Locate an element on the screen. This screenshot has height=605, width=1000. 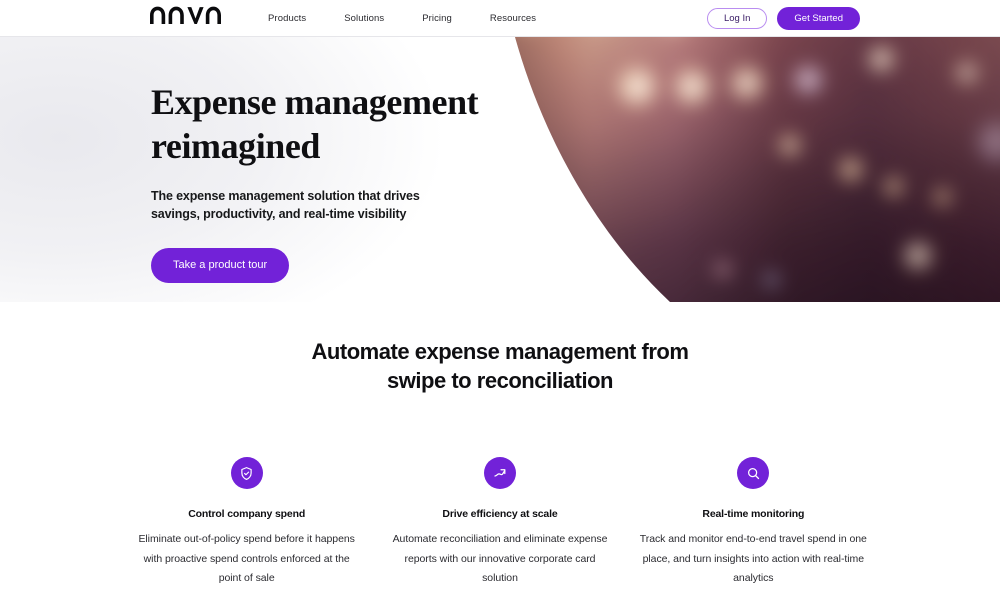
nav-action-buttons: Log In Get Started is located at coordinates (783, 18).